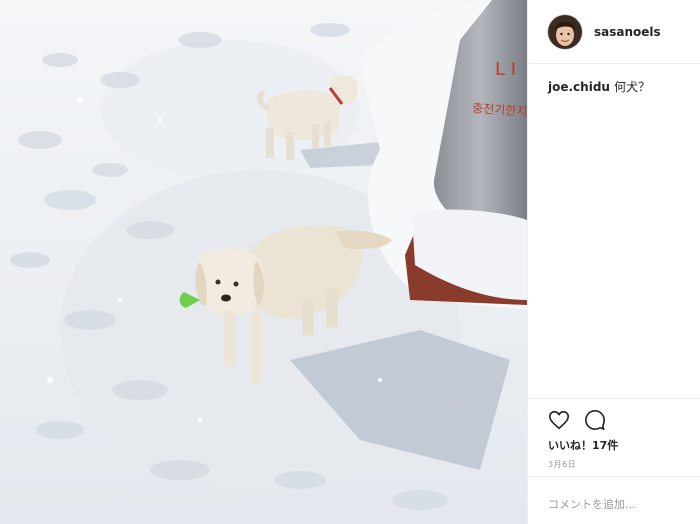 This screenshot has width=700, height=524. Describe the element at coordinates (614, 434) in the screenshot. I see `post-actions: いいね！17件 3月6日` at that location.